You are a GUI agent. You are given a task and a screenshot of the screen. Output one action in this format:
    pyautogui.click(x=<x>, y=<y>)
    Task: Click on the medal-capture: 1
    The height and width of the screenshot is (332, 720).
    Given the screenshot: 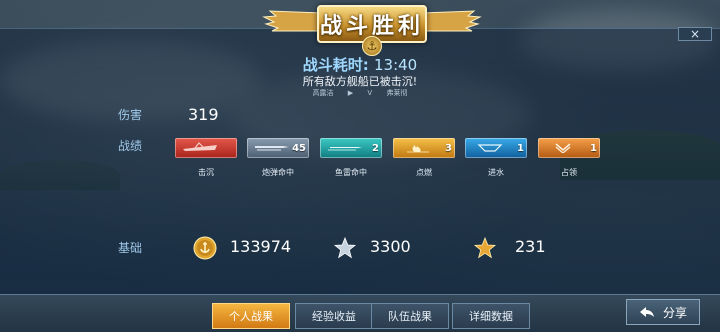 What is the action you would take?
    pyautogui.click(x=569, y=148)
    